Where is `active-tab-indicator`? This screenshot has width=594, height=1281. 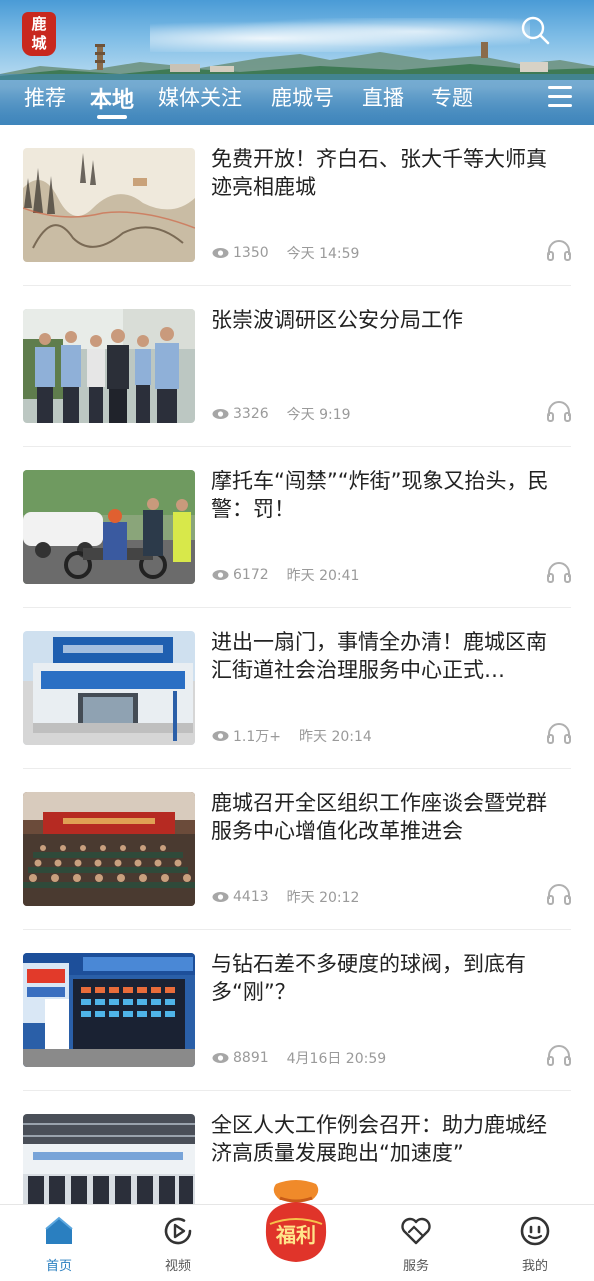
active-tab-indicator is located at coordinates (112, 117).